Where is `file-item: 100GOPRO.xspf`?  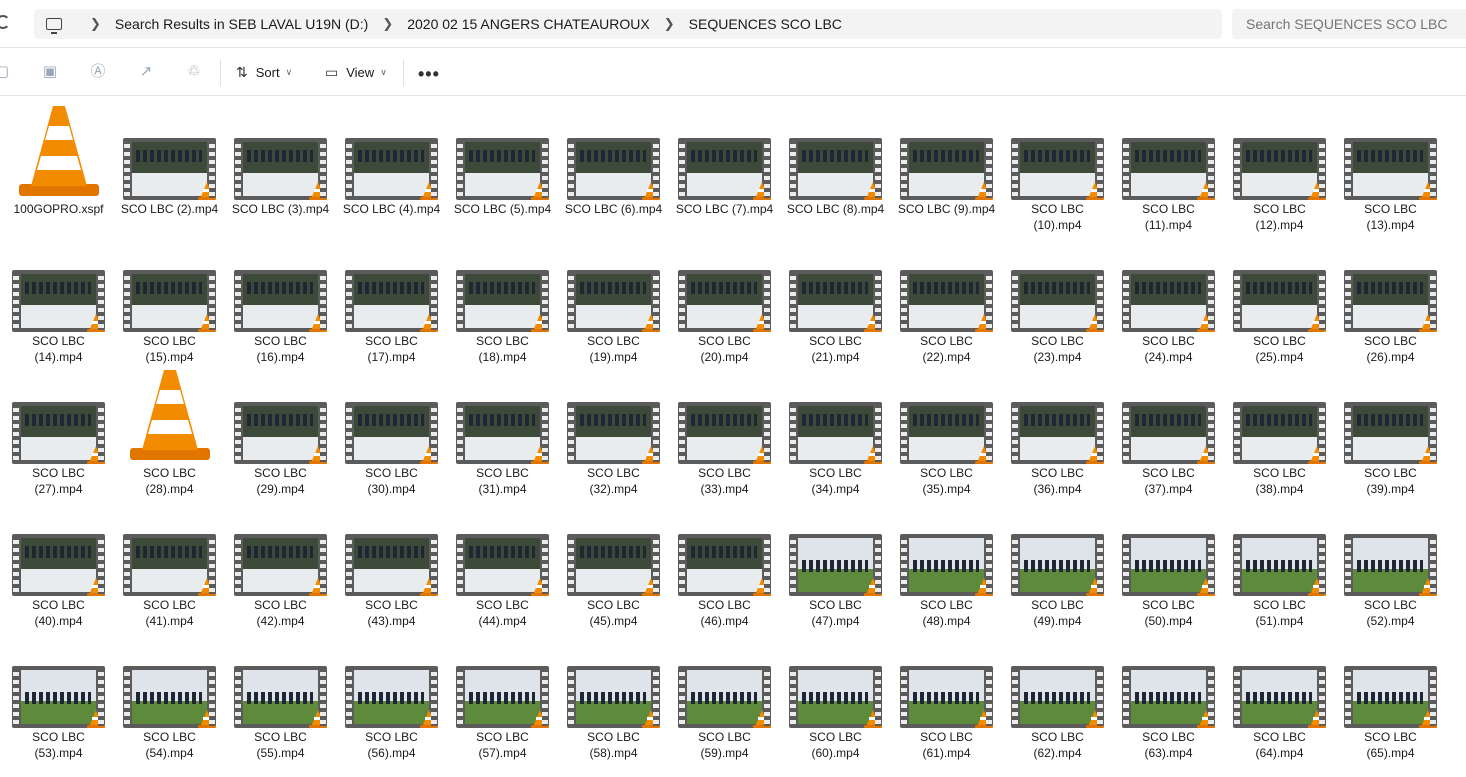
file-item: 100GOPRO.xspf is located at coordinates (58, 166).